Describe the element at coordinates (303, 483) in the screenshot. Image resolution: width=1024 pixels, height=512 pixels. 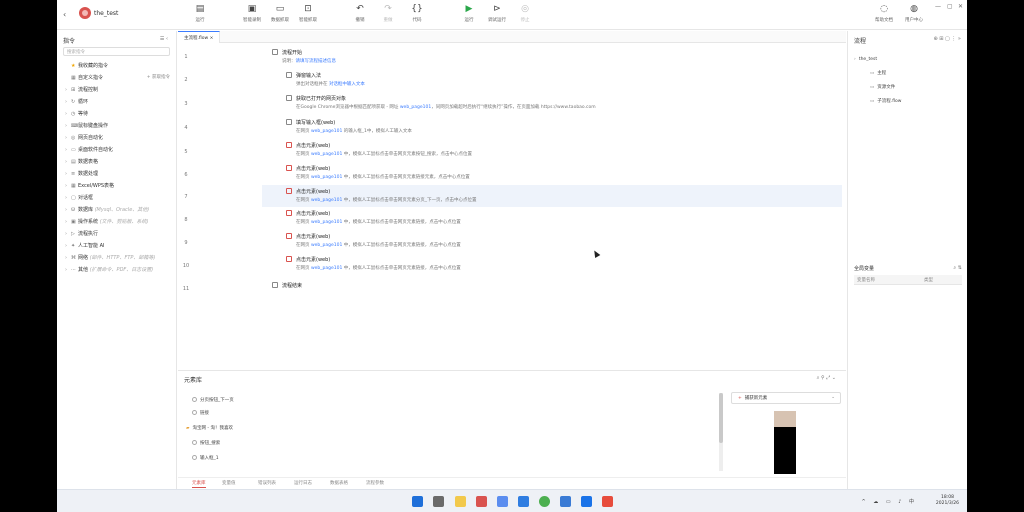
I see `bottom-tab: 运行日志` at that location.